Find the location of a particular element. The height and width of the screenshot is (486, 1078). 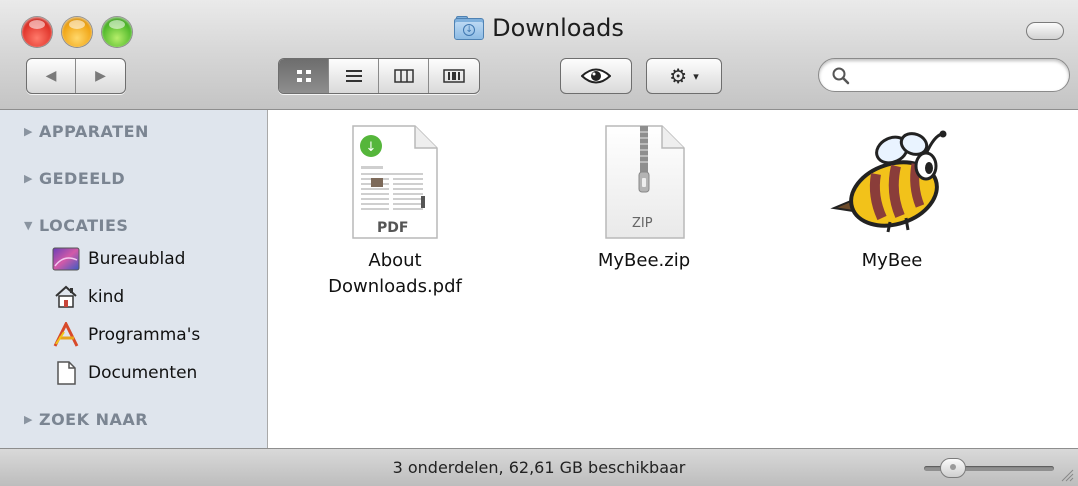

forward-button: ▶ is located at coordinates (100, 76).